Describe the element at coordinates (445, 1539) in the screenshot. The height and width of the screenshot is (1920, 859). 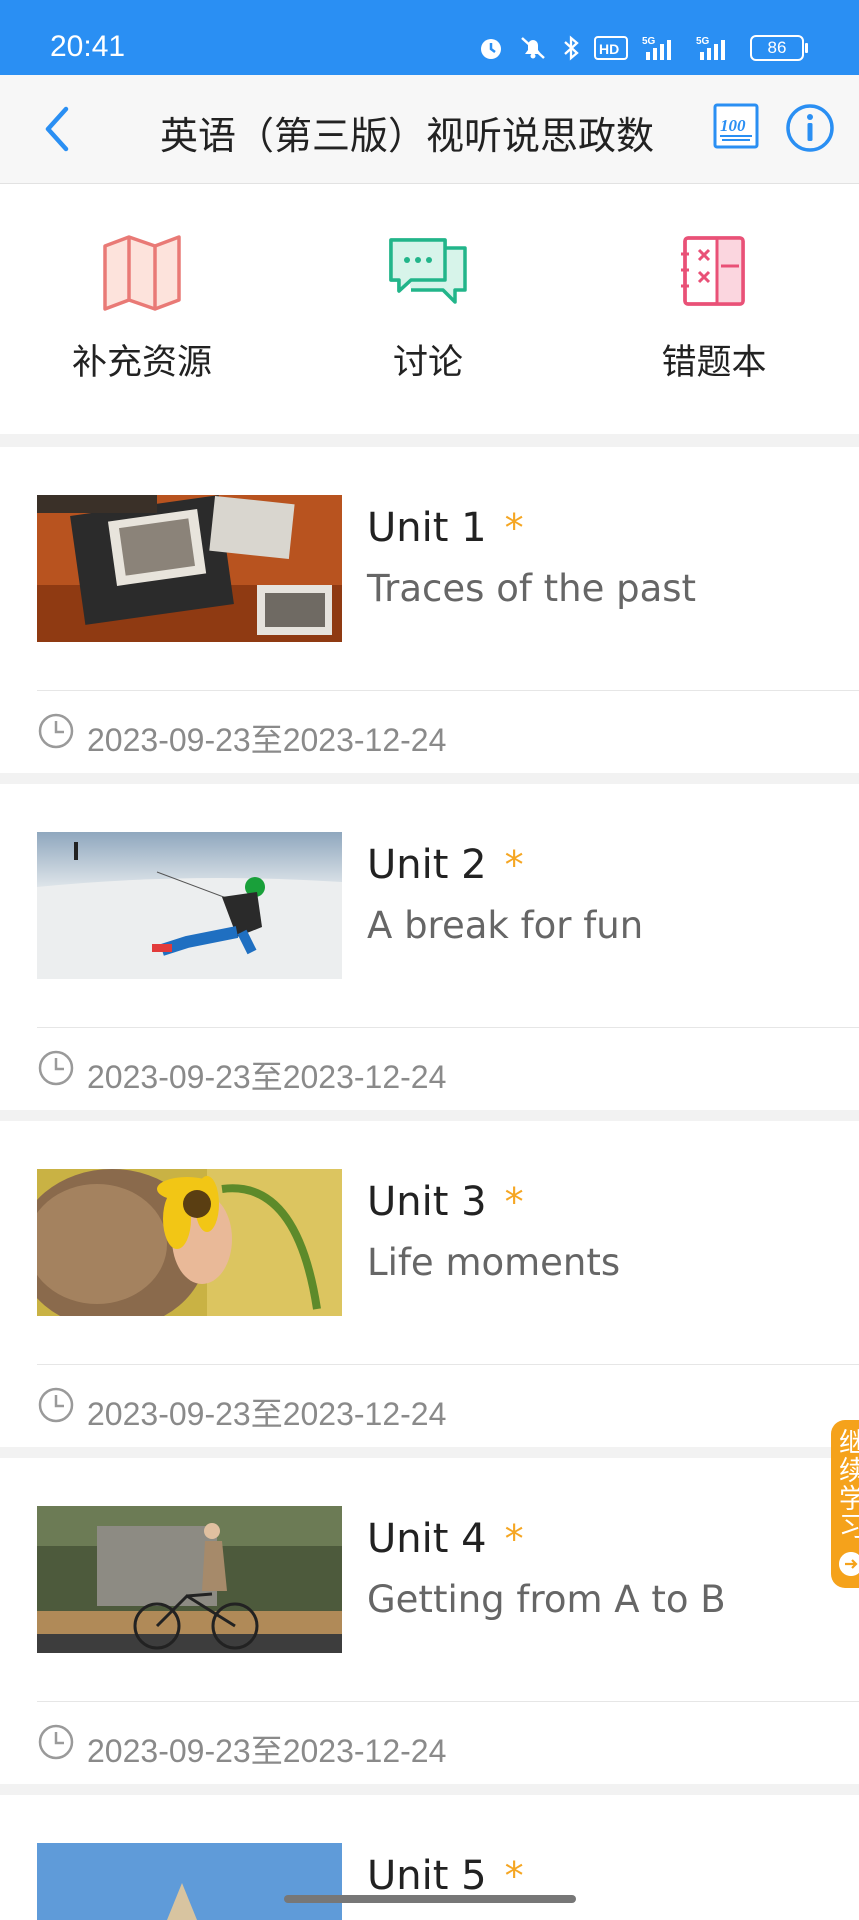
I see `unit-title: Unit 4 *` at that location.